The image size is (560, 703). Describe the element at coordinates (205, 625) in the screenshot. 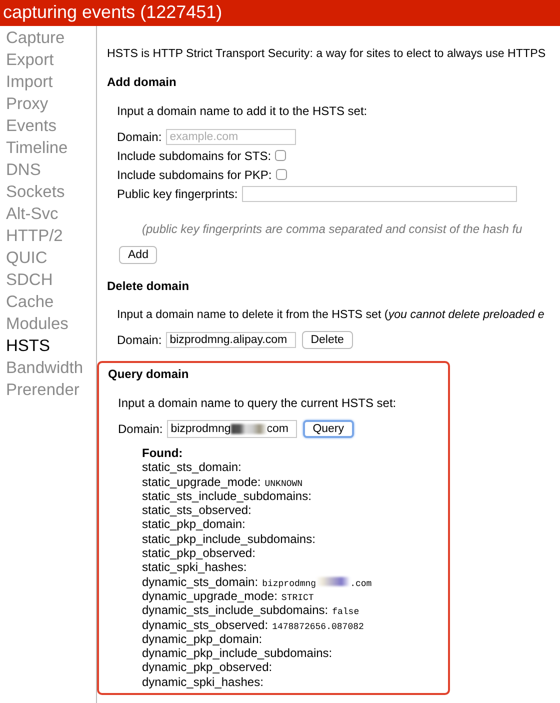

I see `result-key: dynamic_sts_observed:` at that location.